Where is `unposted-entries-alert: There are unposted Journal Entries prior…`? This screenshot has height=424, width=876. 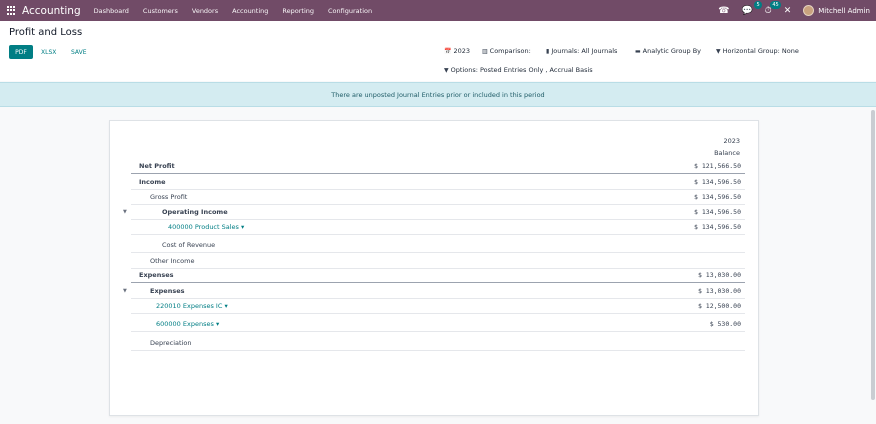 unposted-entries-alert: There are unposted Journal Entries prior… is located at coordinates (438, 94).